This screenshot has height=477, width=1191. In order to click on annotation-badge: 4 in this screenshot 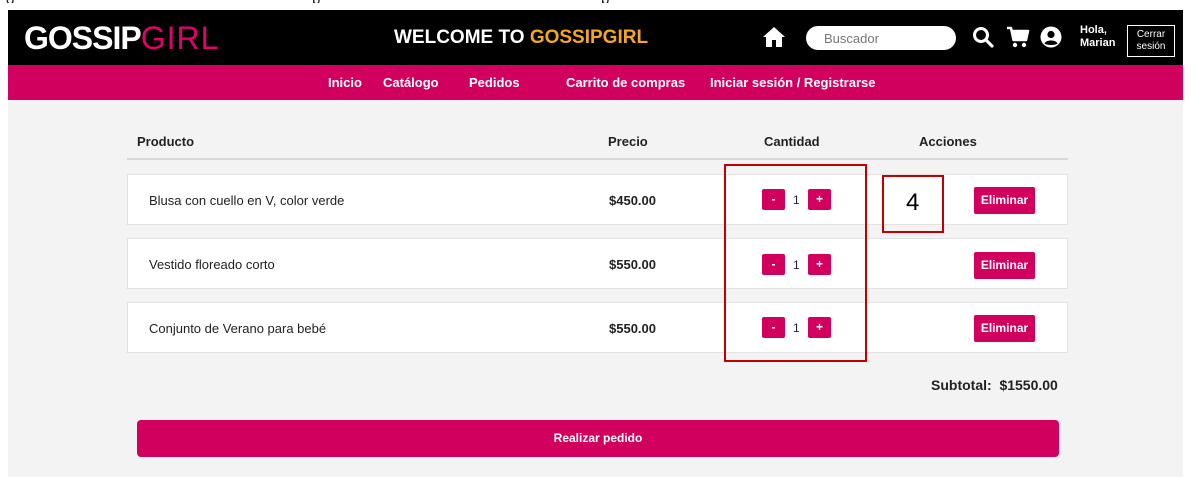, I will do `click(913, 204)`.